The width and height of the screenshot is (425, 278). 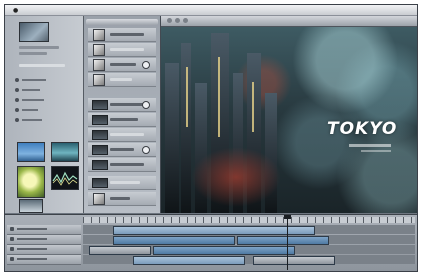 What do you see at coordinates (236, 177) in the screenshot?
I see `neon-glow` at bounding box center [236, 177].